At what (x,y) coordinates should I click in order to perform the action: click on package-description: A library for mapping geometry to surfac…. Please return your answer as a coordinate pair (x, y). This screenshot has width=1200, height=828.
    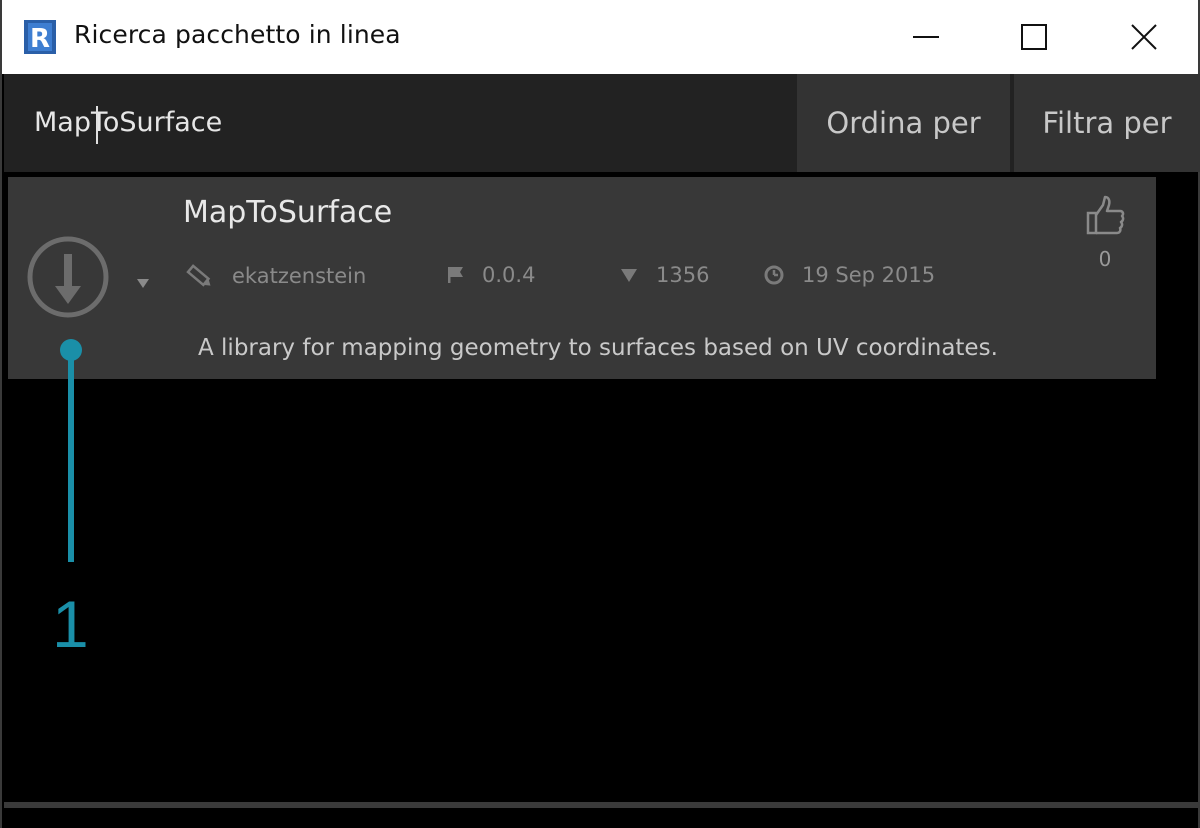
    Looking at the image, I should click on (598, 348).